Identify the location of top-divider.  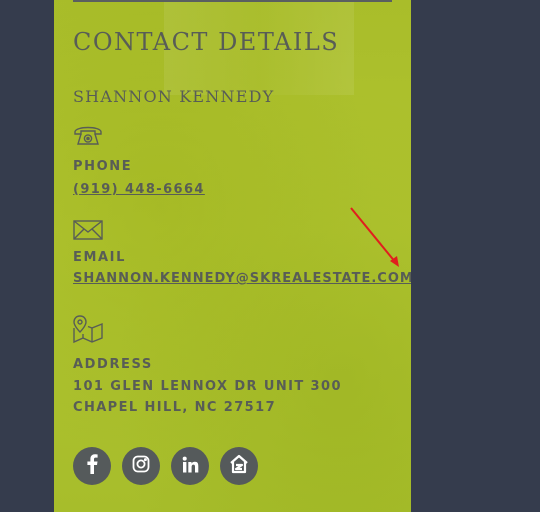
(232, 1).